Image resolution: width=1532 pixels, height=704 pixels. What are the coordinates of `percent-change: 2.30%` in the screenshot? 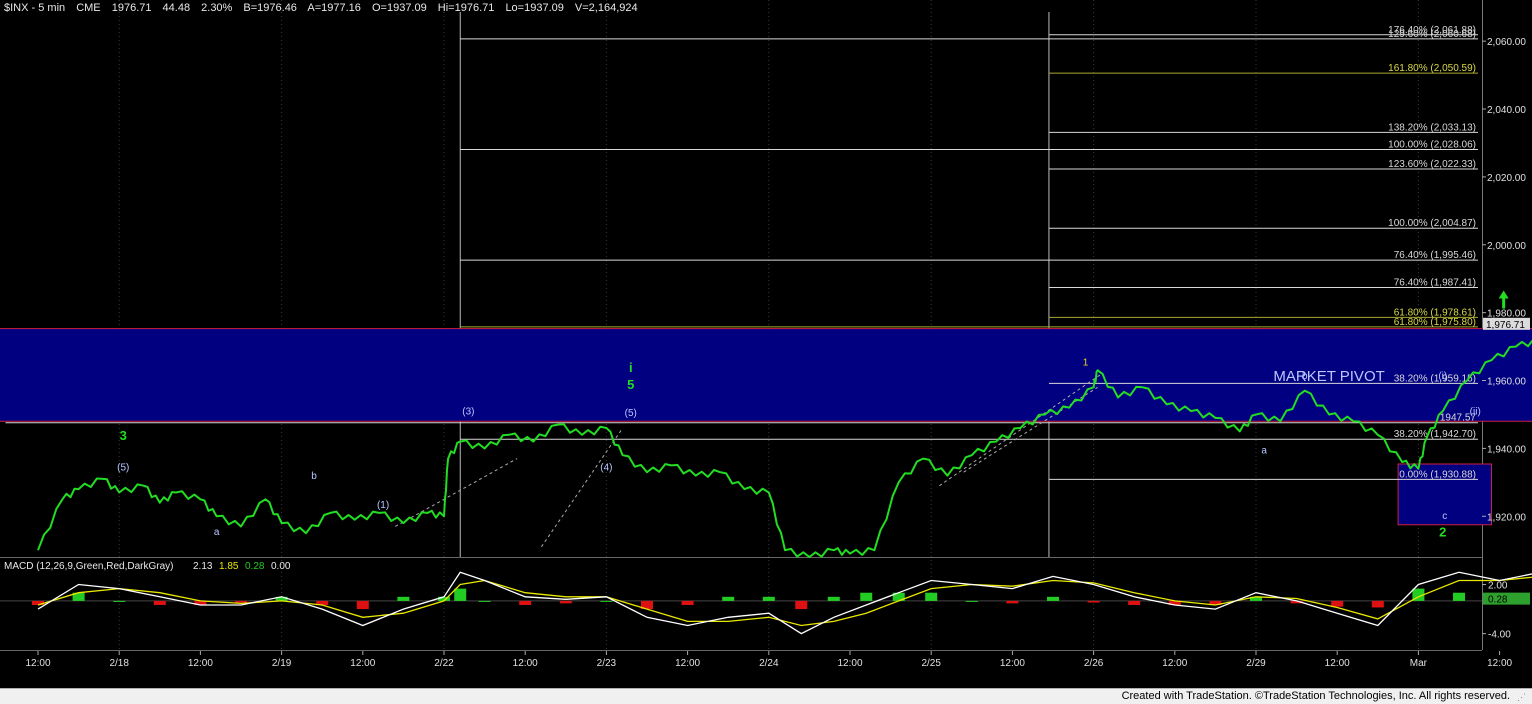 It's located at (217, 8).